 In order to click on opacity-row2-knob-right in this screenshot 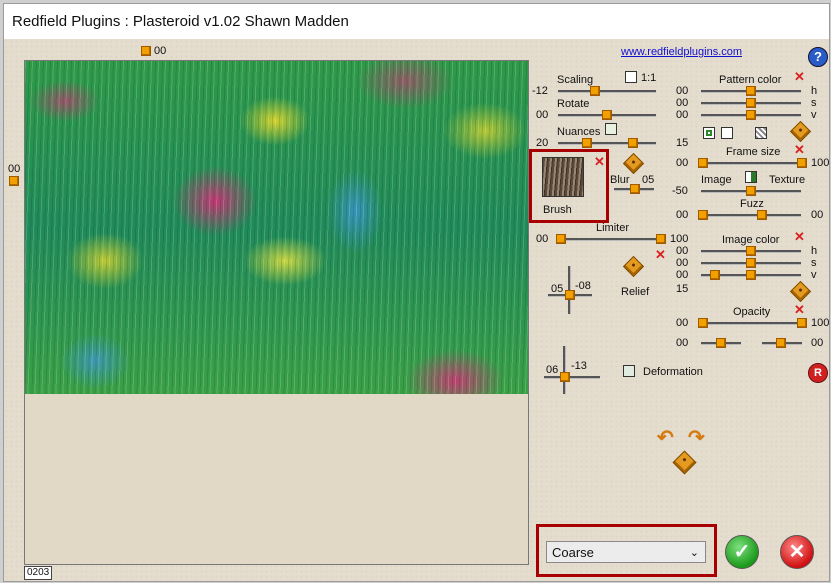, I will do `click(781, 343)`.